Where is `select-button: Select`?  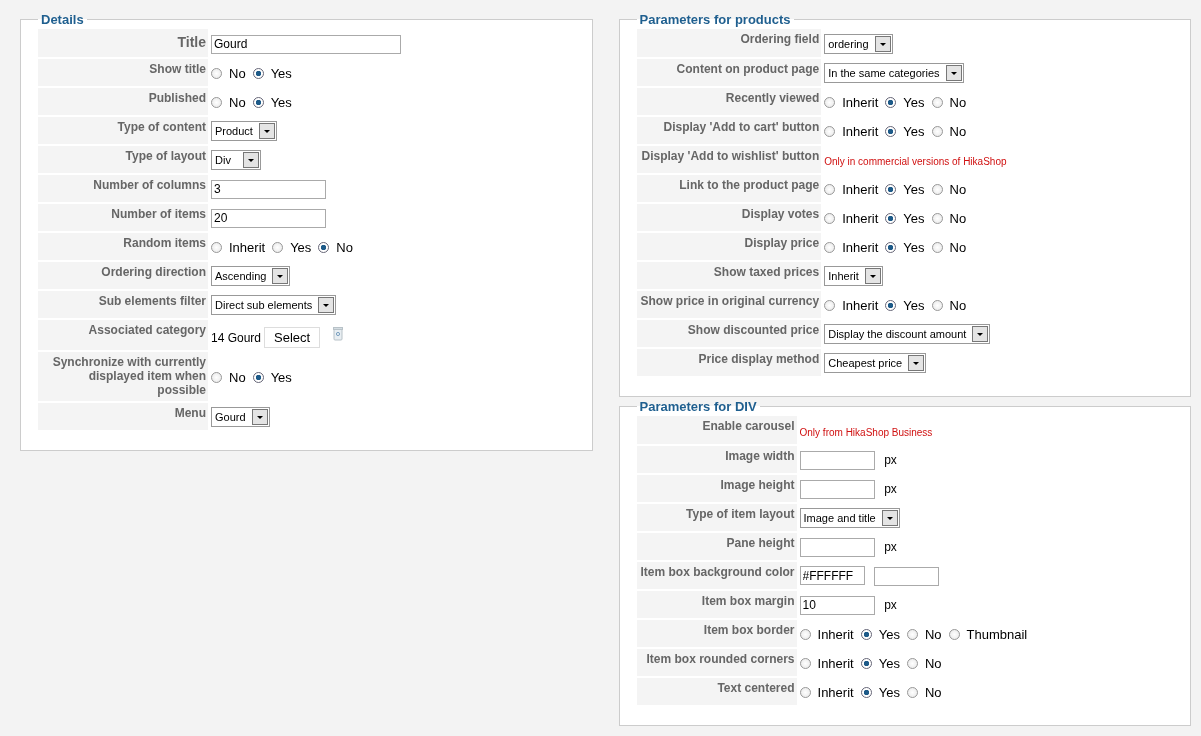 select-button: Select is located at coordinates (292, 337).